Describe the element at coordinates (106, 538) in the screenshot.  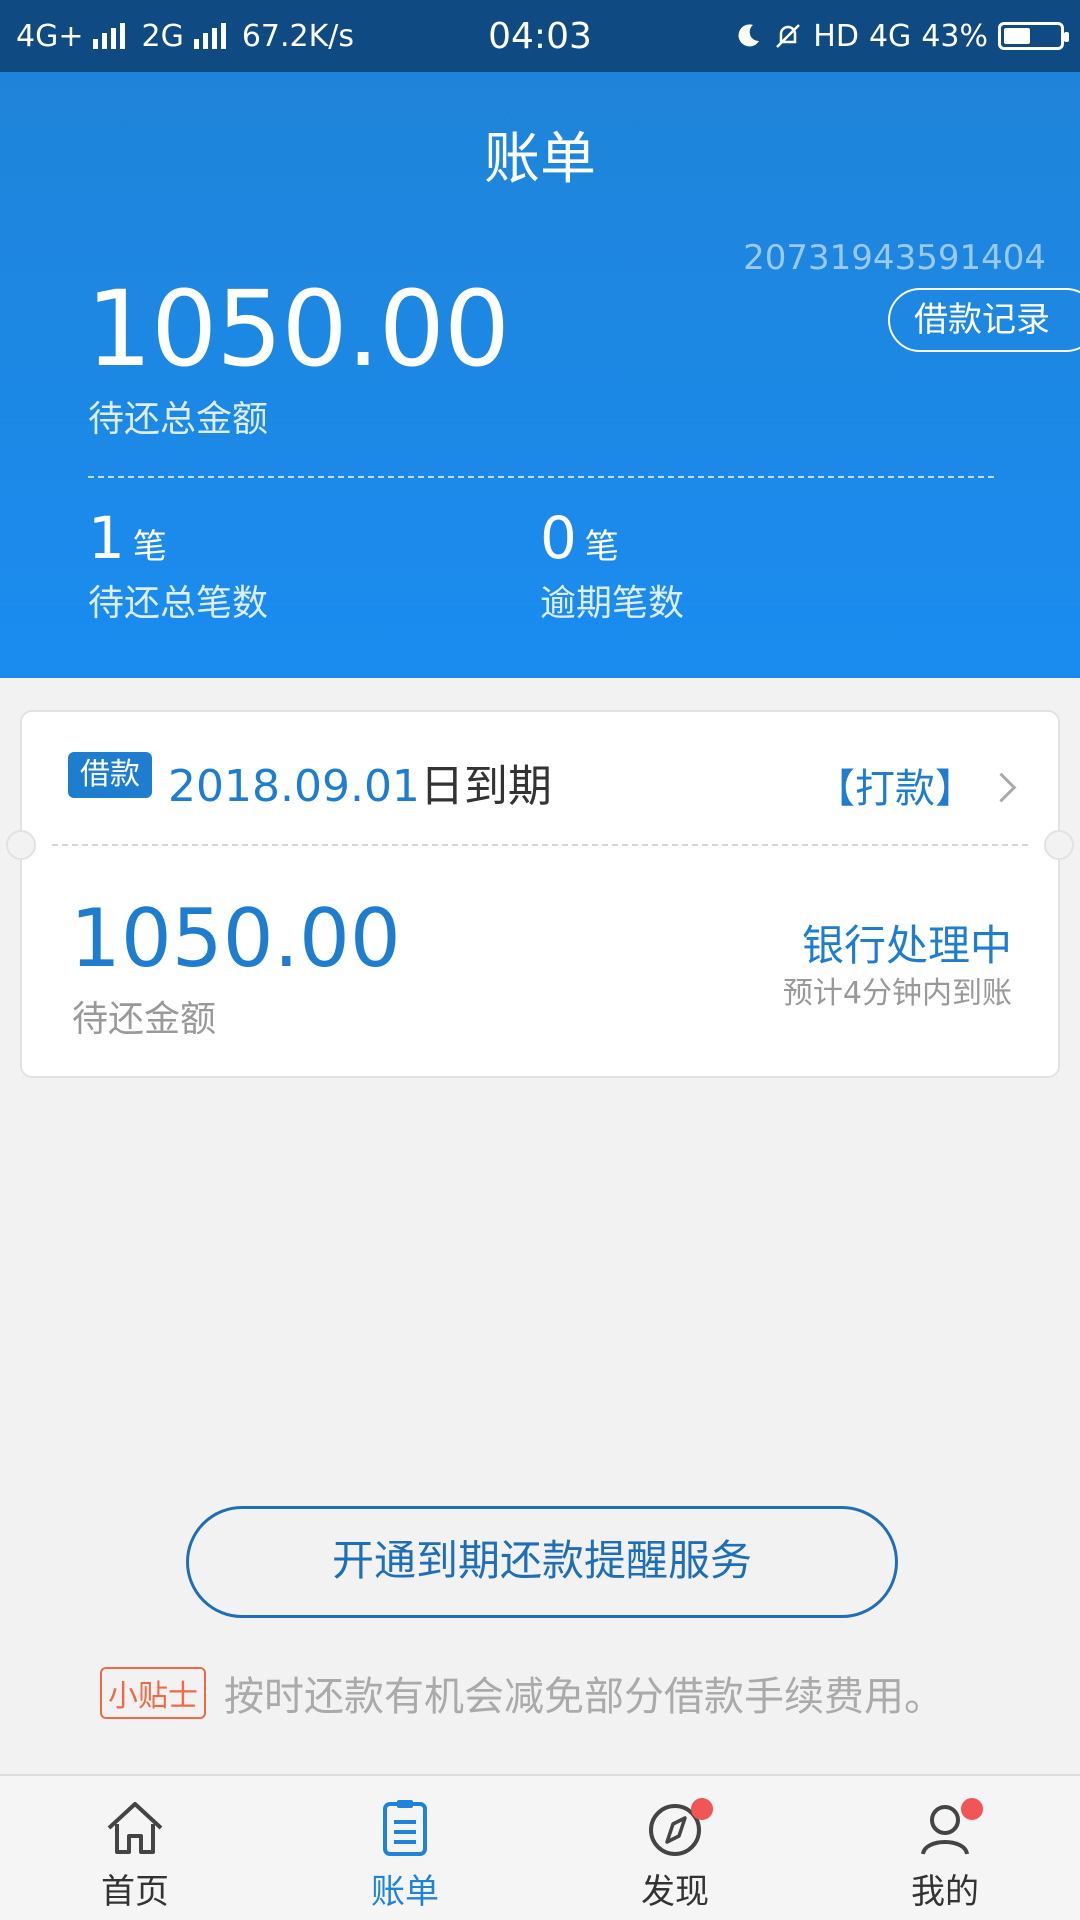
I see `pending-count: 1` at that location.